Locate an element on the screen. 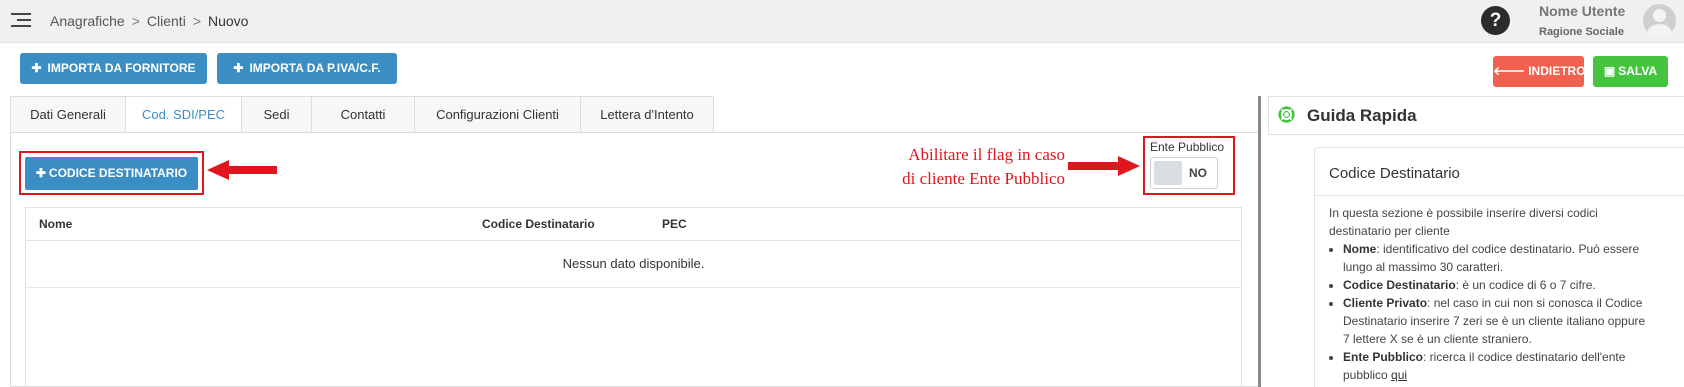 The width and height of the screenshot is (1684, 387). breadcrumb-item-clienti: Clienti is located at coordinates (166, 21).